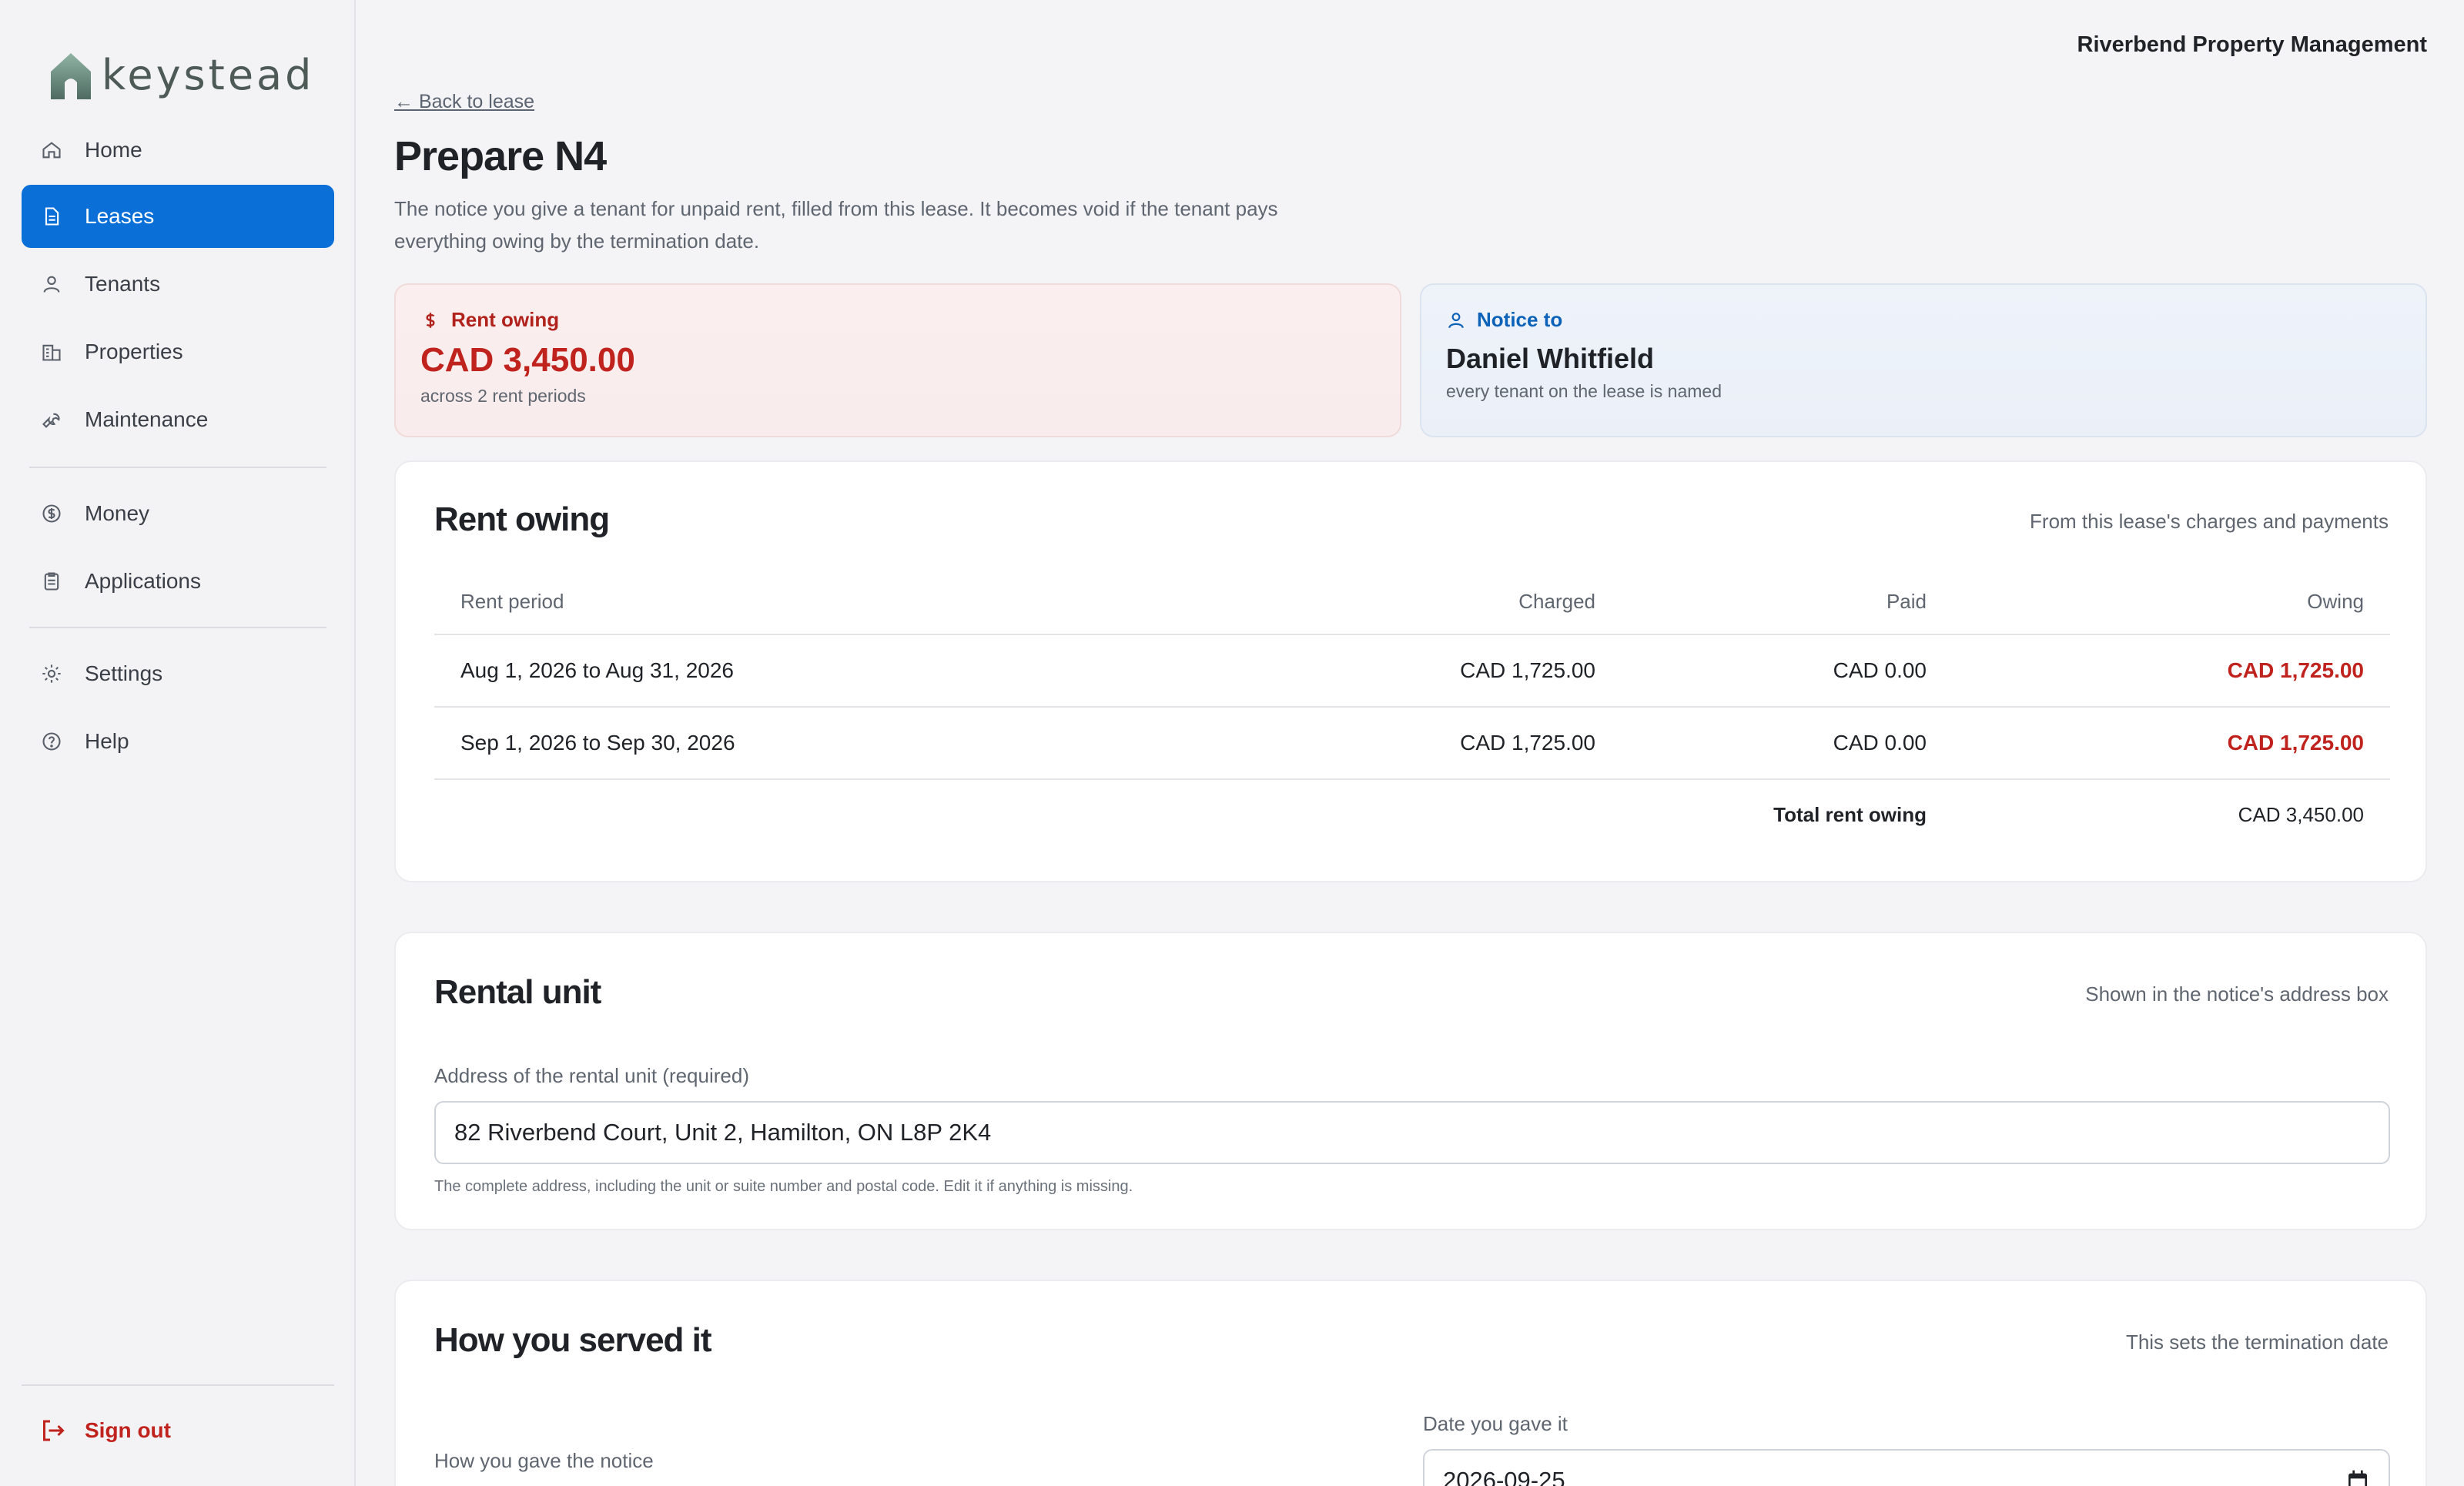 The image size is (2464, 1486). I want to click on sign-out-label: Sign out, so click(128, 1430).